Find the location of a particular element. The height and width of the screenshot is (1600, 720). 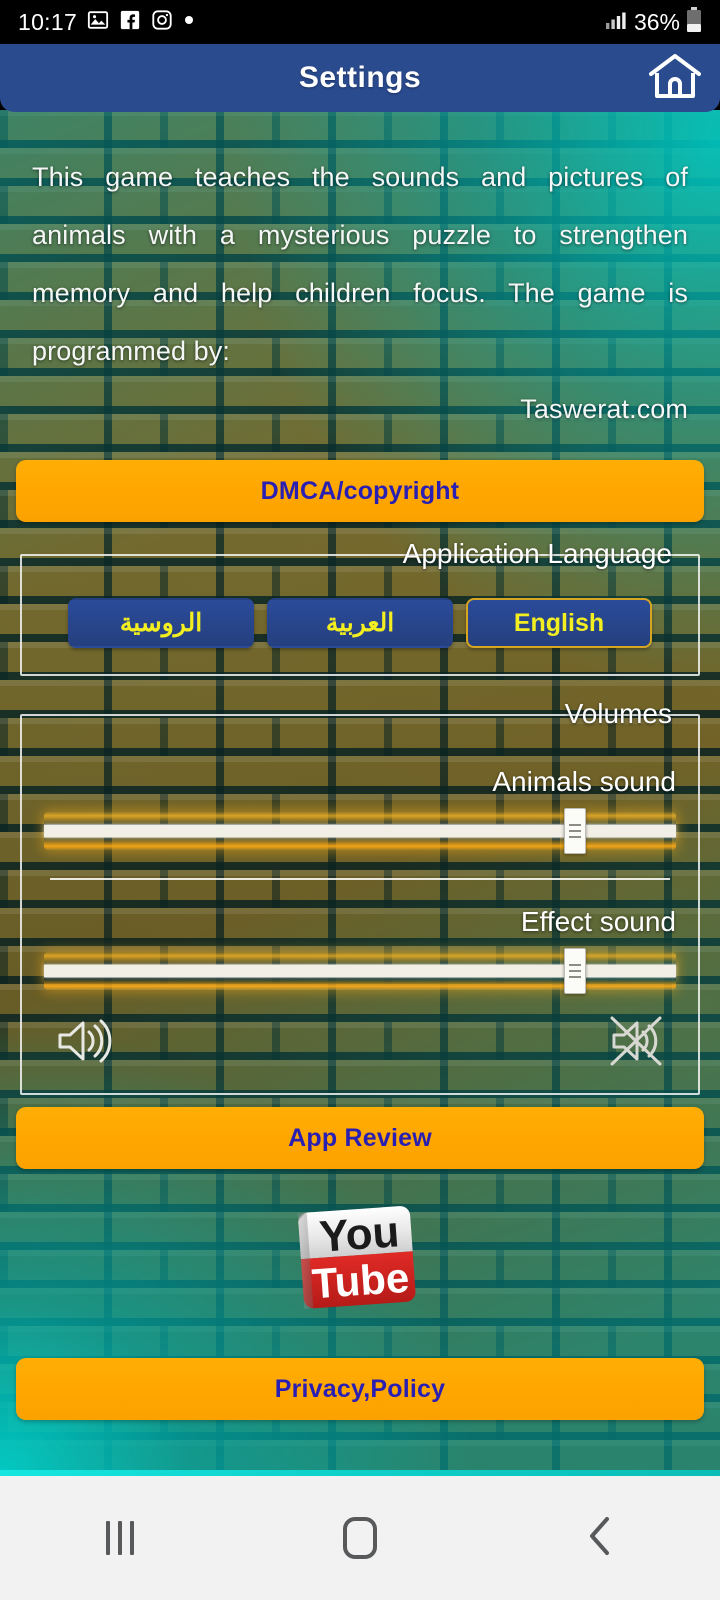

dot-icon is located at coordinates (189, 22).